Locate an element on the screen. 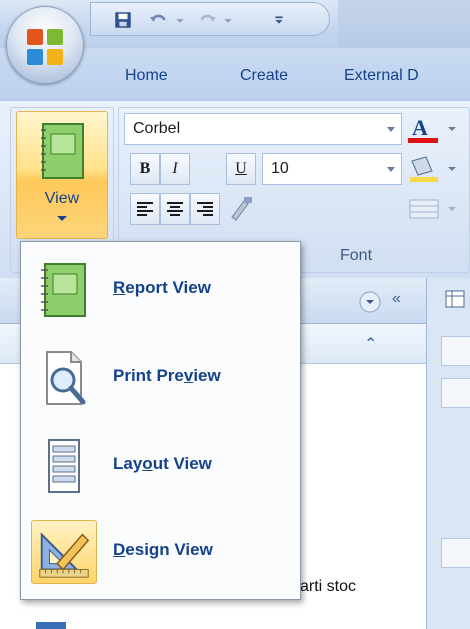 Image resolution: width=470 pixels, height=629 pixels. office-button is located at coordinates (45, 45).